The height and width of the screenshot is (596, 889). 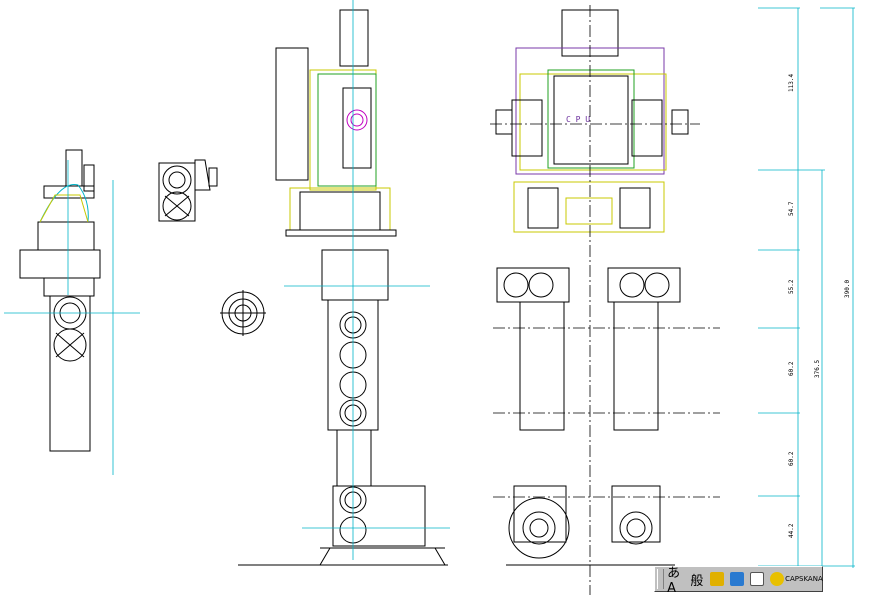 What do you see at coordinates (791, 368) in the screenshot?
I see `dimension-d4: 60.2` at bounding box center [791, 368].